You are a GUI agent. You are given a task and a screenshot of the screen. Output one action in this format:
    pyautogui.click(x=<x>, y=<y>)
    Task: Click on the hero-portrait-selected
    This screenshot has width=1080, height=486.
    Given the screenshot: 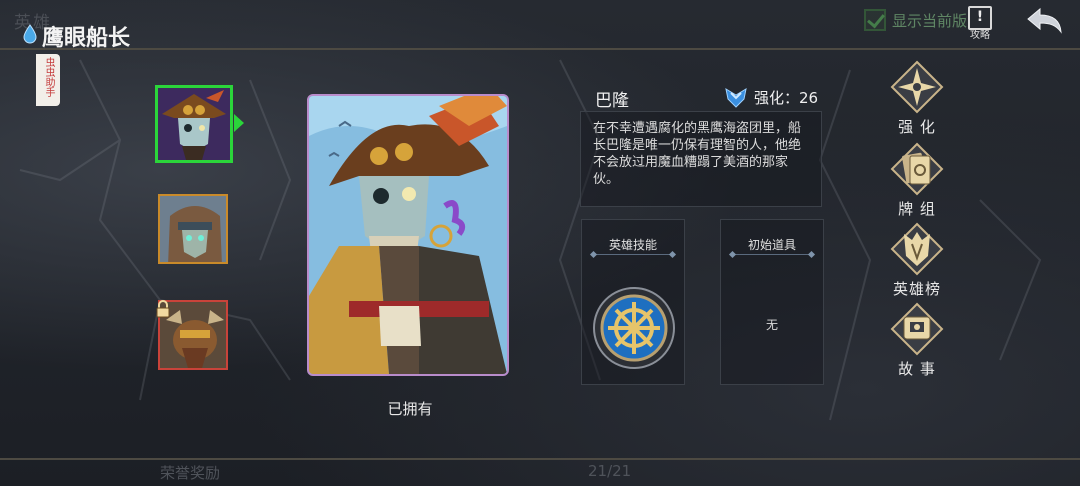 What is the action you would take?
    pyautogui.click(x=194, y=124)
    